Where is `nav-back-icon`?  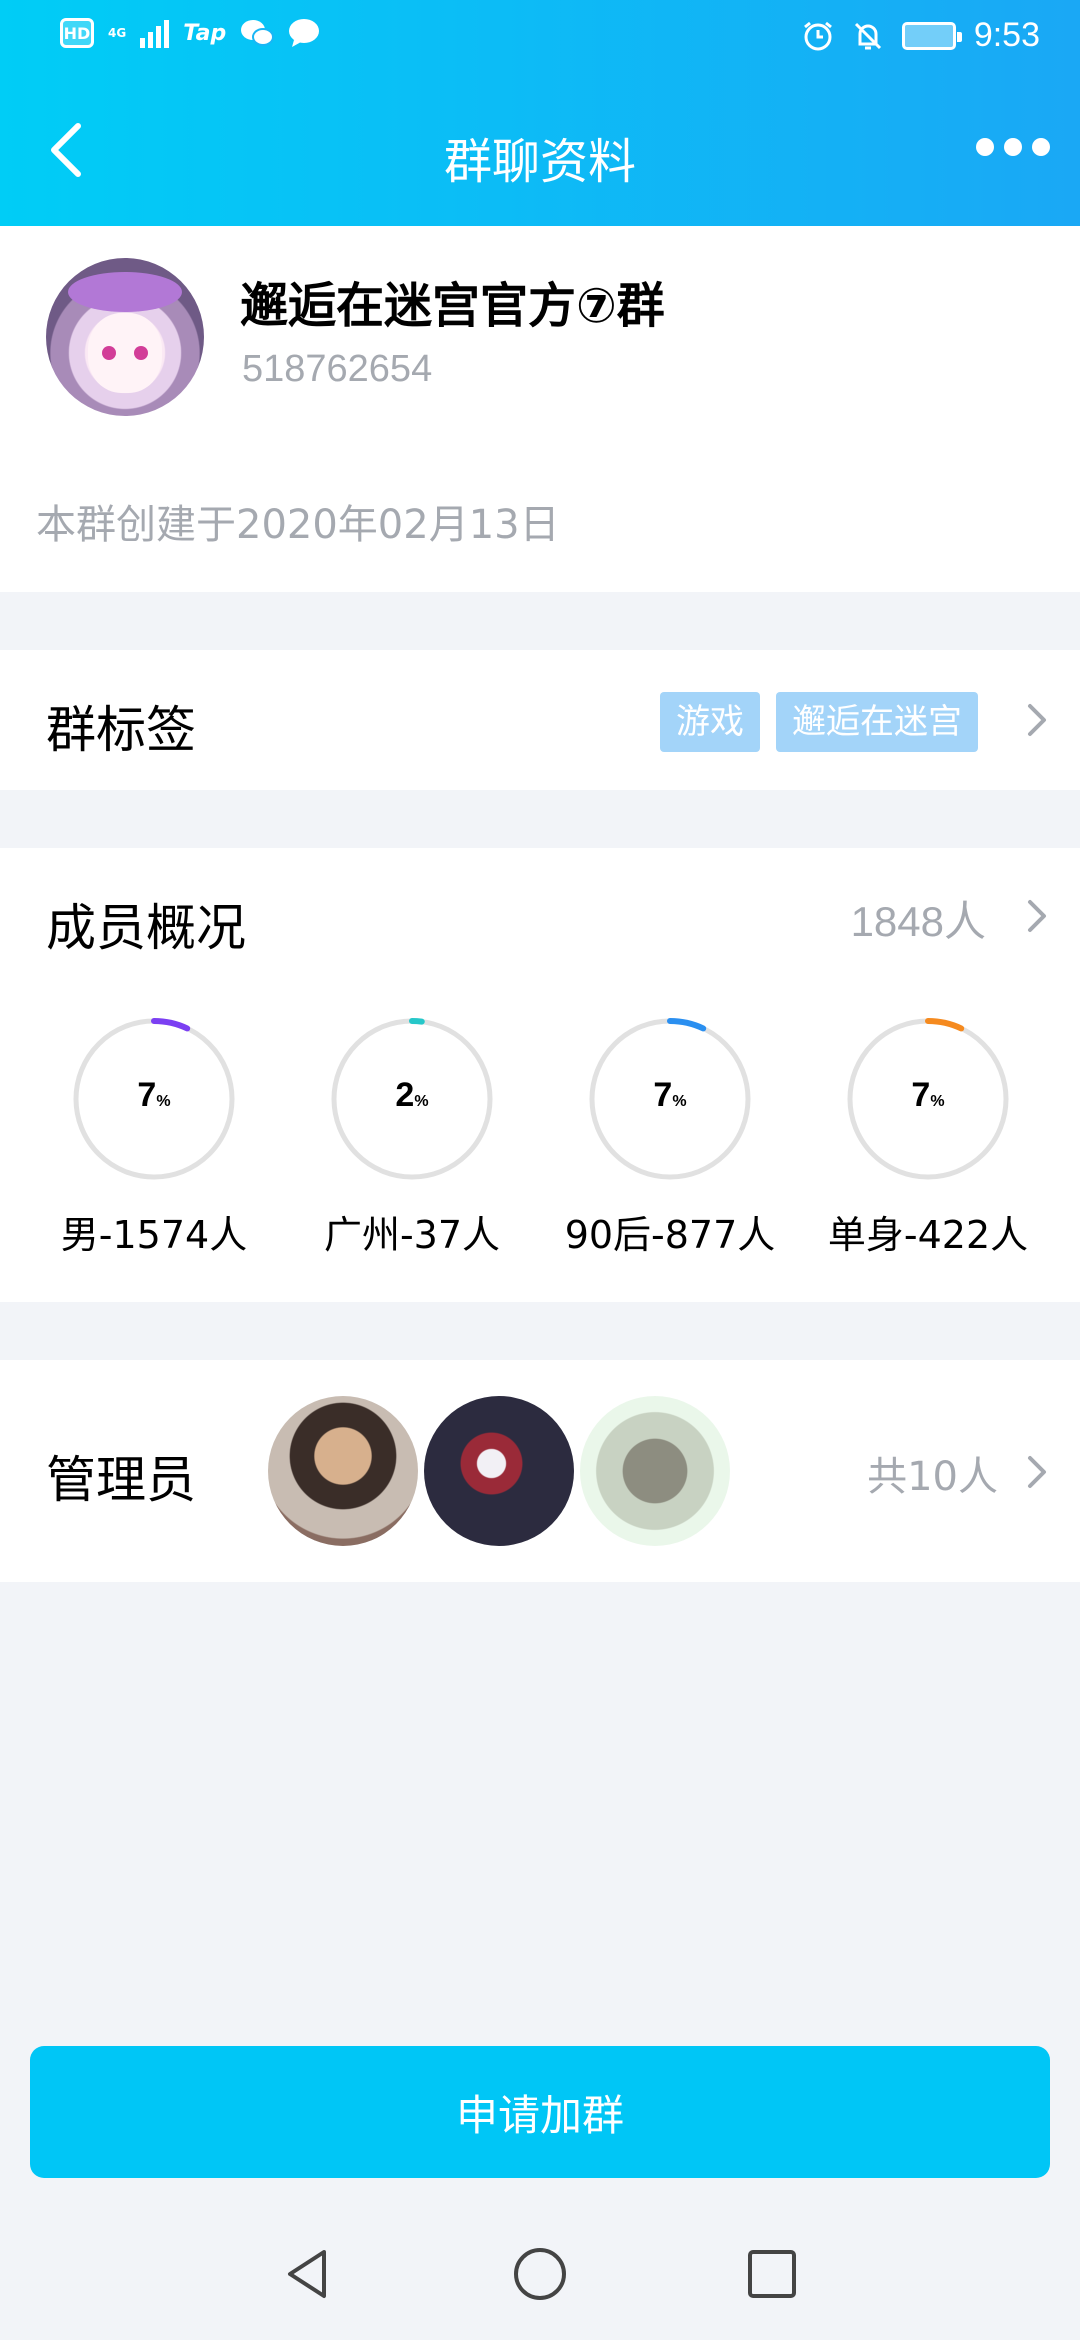
nav-back-icon is located at coordinates (308, 2274).